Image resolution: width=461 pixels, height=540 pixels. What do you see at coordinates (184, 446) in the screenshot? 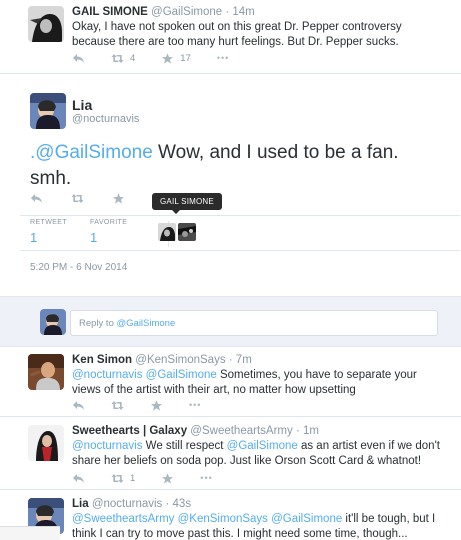
I see `tweet-body: We still respect` at bounding box center [184, 446].